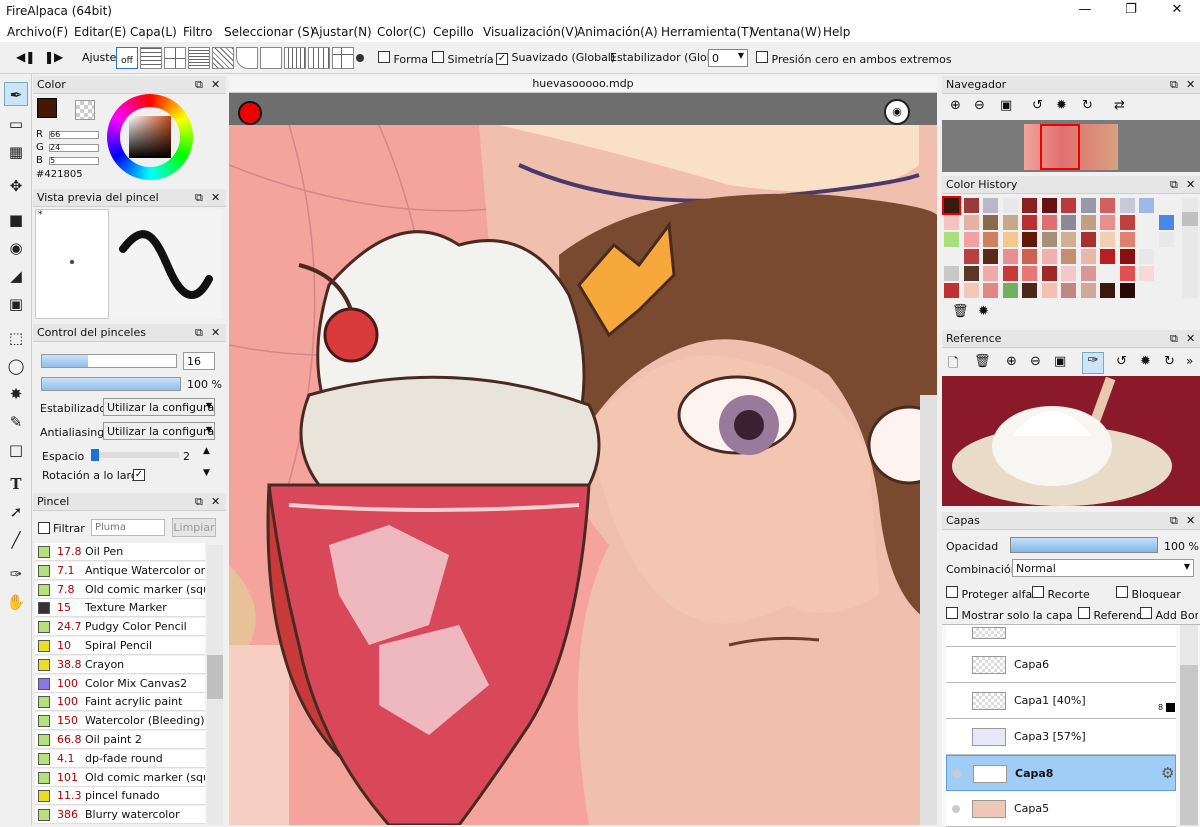  What do you see at coordinates (1010, 614) in the screenshot?
I see `show-only-toggle: Mostrar solo la capa acti` at bounding box center [1010, 614].